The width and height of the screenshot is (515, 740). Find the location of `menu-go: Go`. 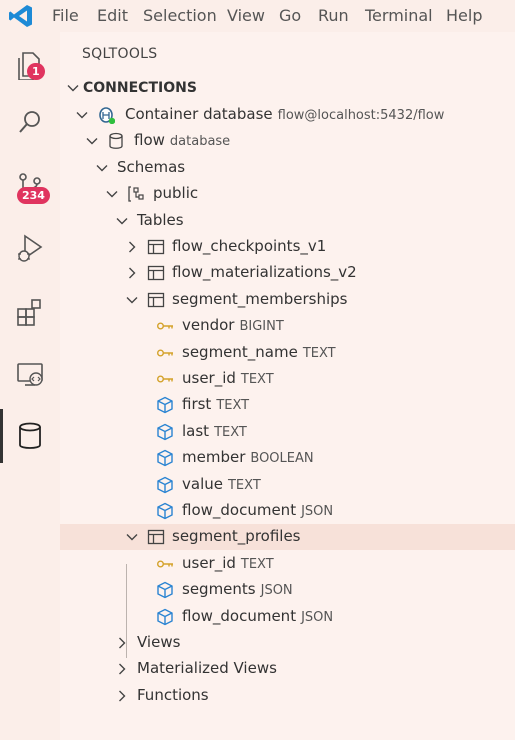

menu-go: Go is located at coordinates (290, 15).